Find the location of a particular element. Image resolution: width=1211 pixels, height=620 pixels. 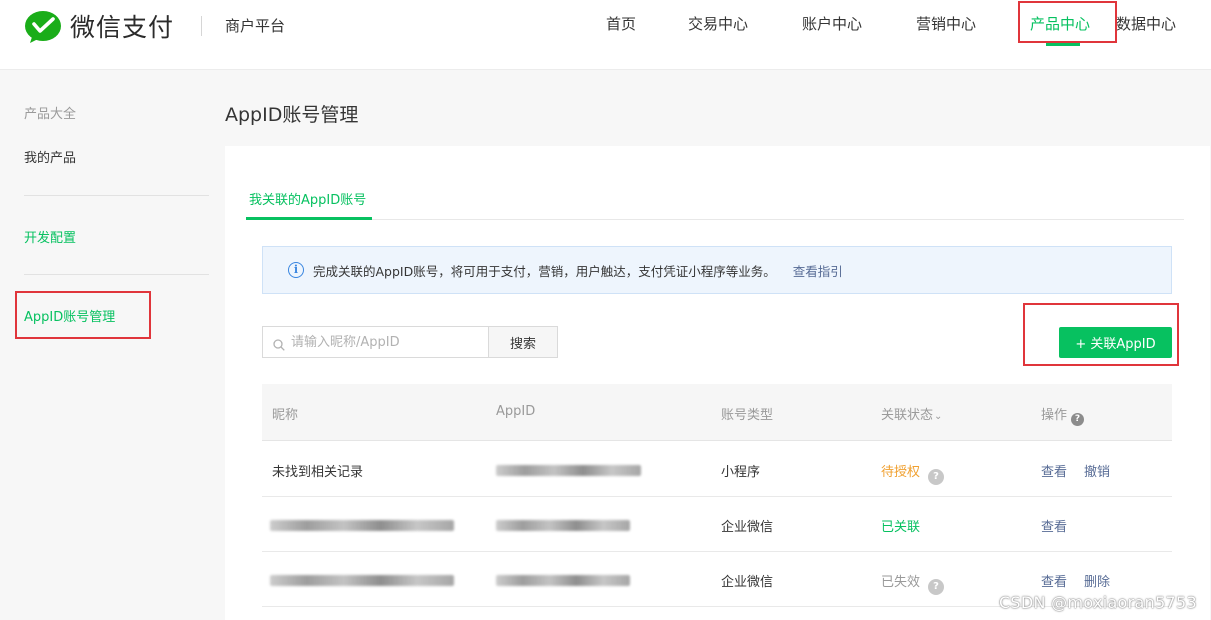

revoke-link: 撤销 is located at coordinates (1097, 470).